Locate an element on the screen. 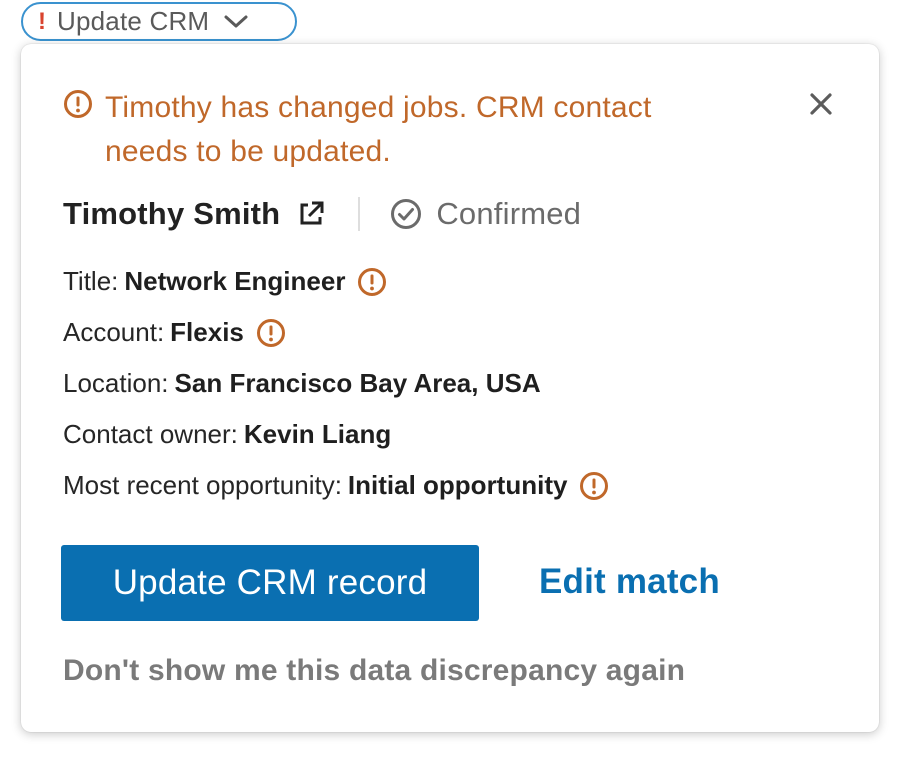  field-title-value: Network Engineer is located at coordinates (235, 281).